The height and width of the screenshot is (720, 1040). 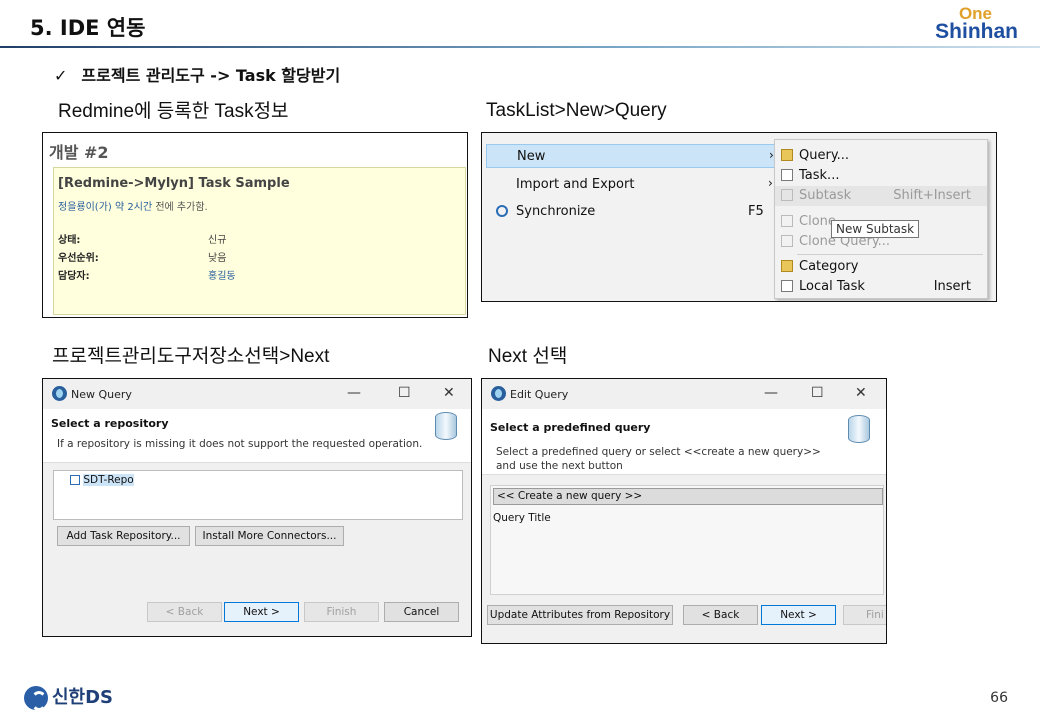 What do you see at coordinates (787, 266) in the screenshot?
I see `folder-icon` at bounding box center [787, 266].